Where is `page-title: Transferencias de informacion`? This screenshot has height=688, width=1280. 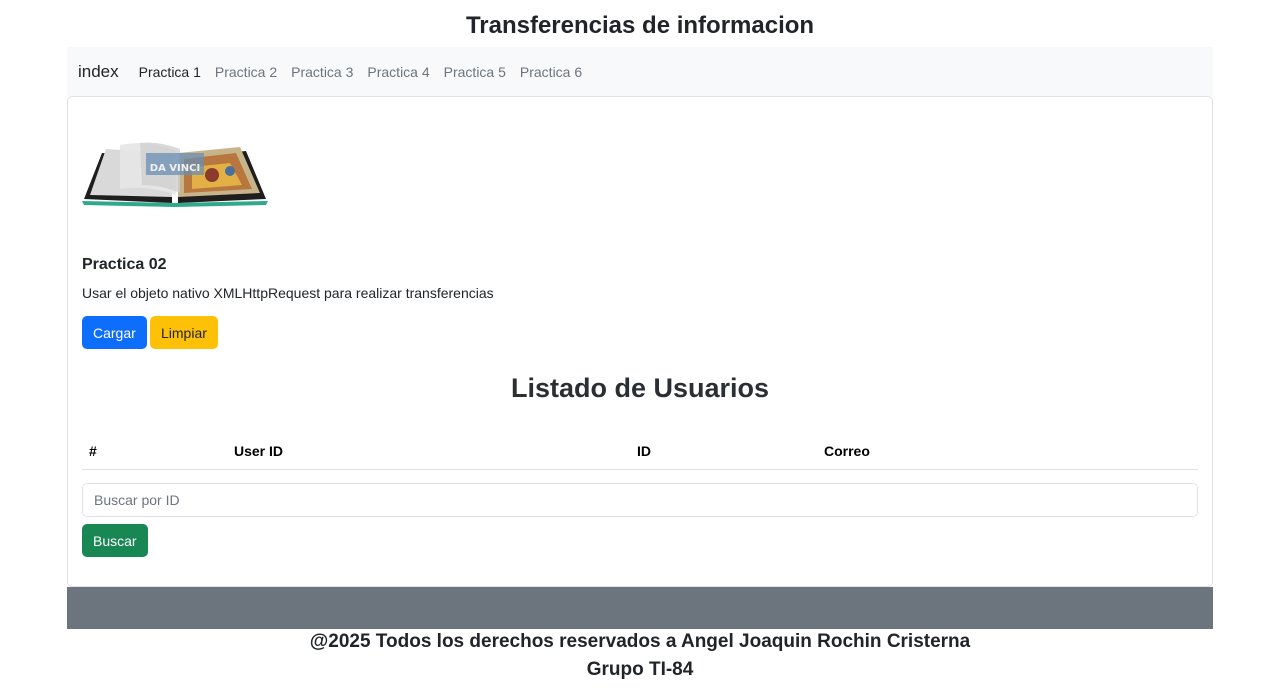 page-title: Transferencias de informacion is located at coordinates (640, 25).